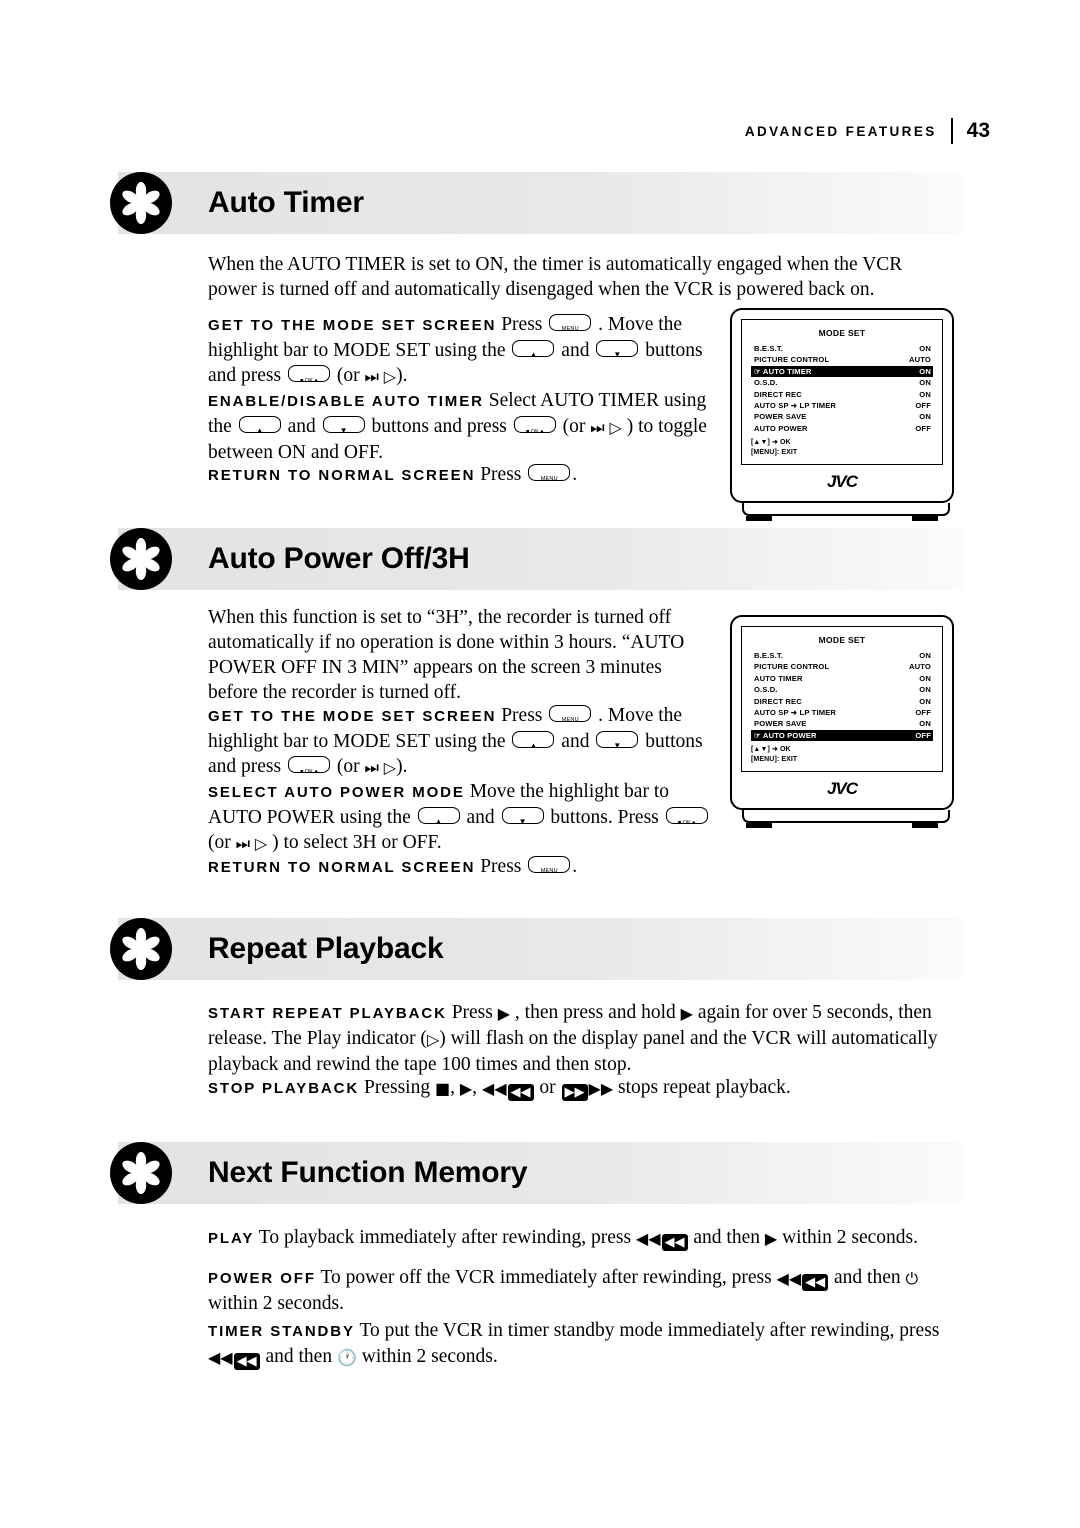 Image resolution: width=1080 pixels, height=1528 pixels. What do you see at coordinates (846, 509) in the screenshot?
I see `tv-stand` at bounding box center [846, 509].